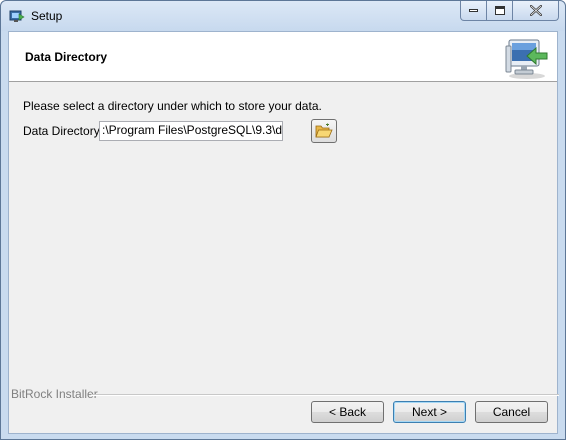  Describe the element at coordinates (511, 412) in the screenshot. I see `cancel-button: Cancel` at that location.